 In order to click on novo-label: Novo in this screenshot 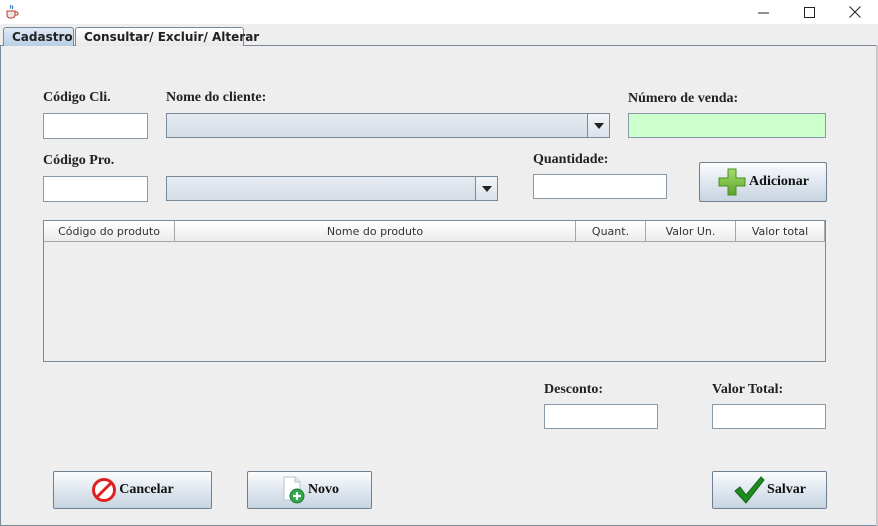, I will do `click(323, 489)`.